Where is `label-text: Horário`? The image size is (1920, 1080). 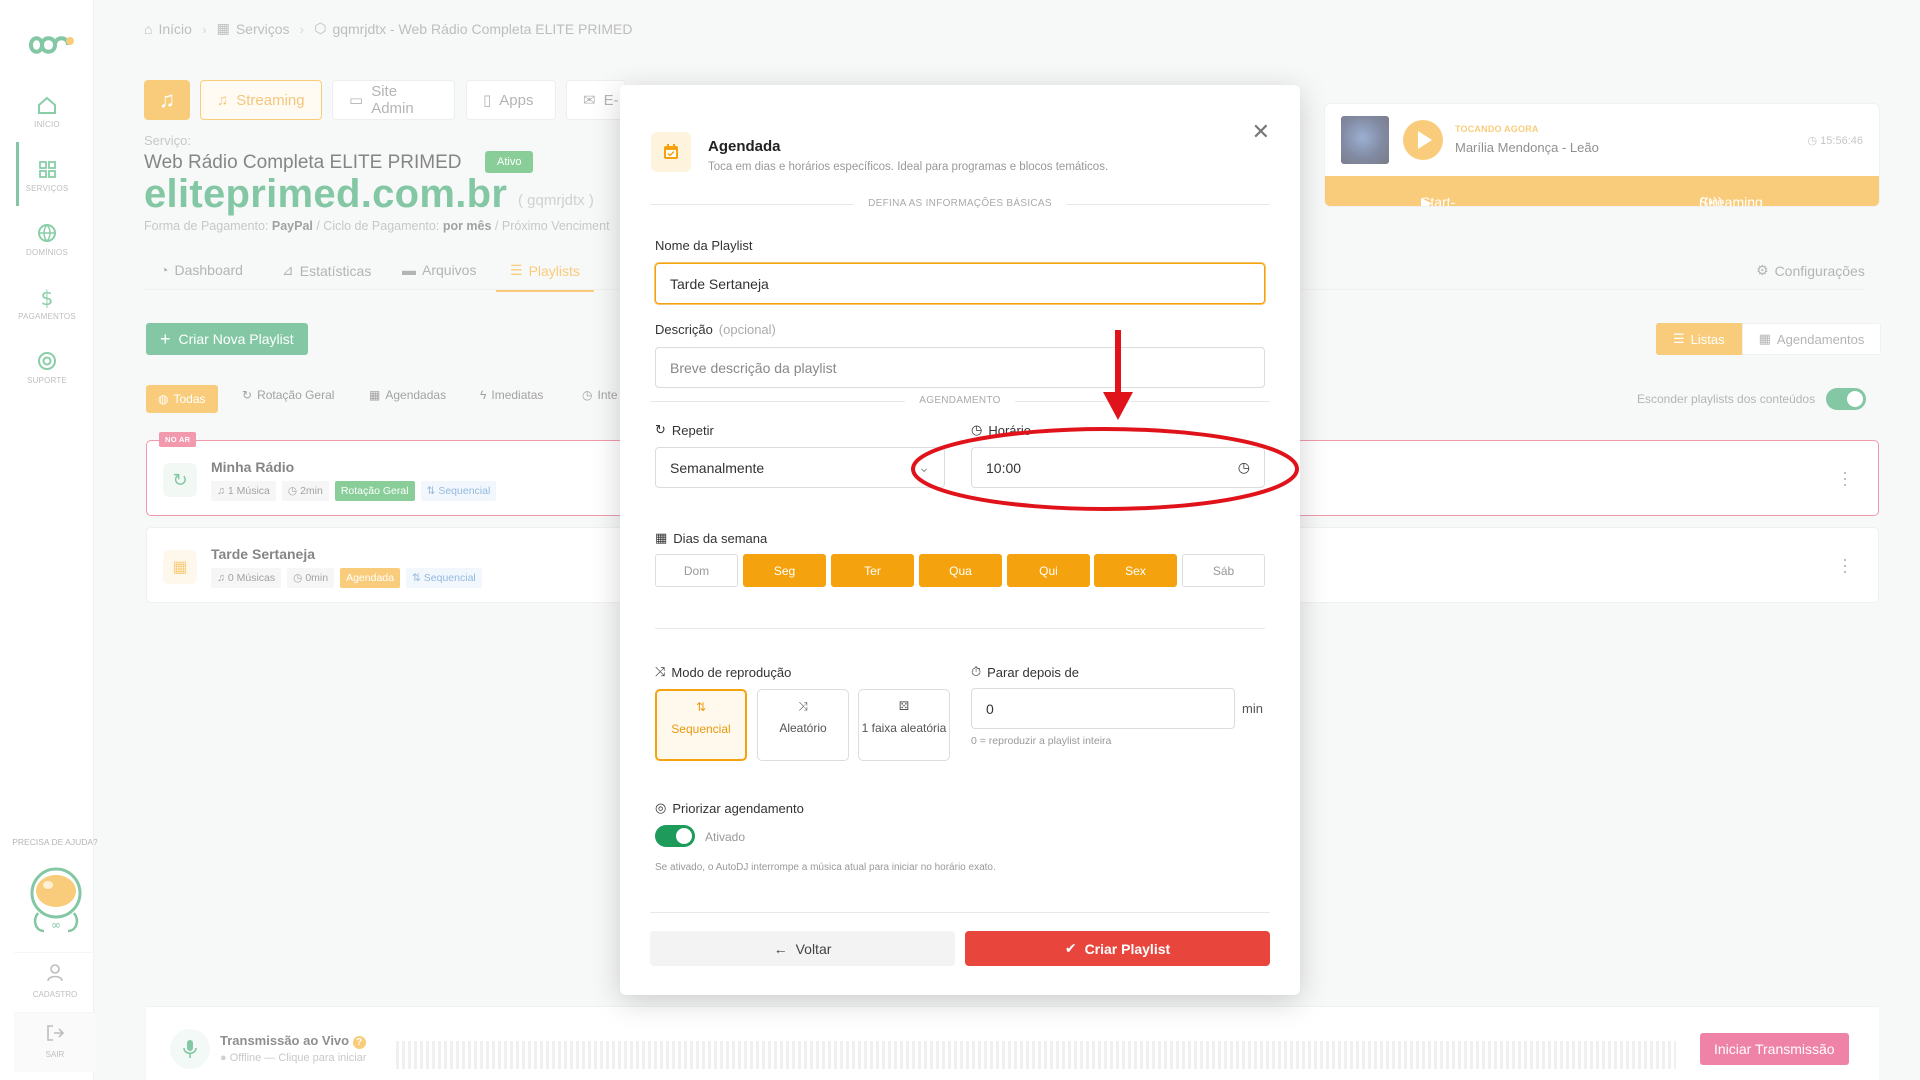
label-text: Horário is located at coordinates (1009, 430).